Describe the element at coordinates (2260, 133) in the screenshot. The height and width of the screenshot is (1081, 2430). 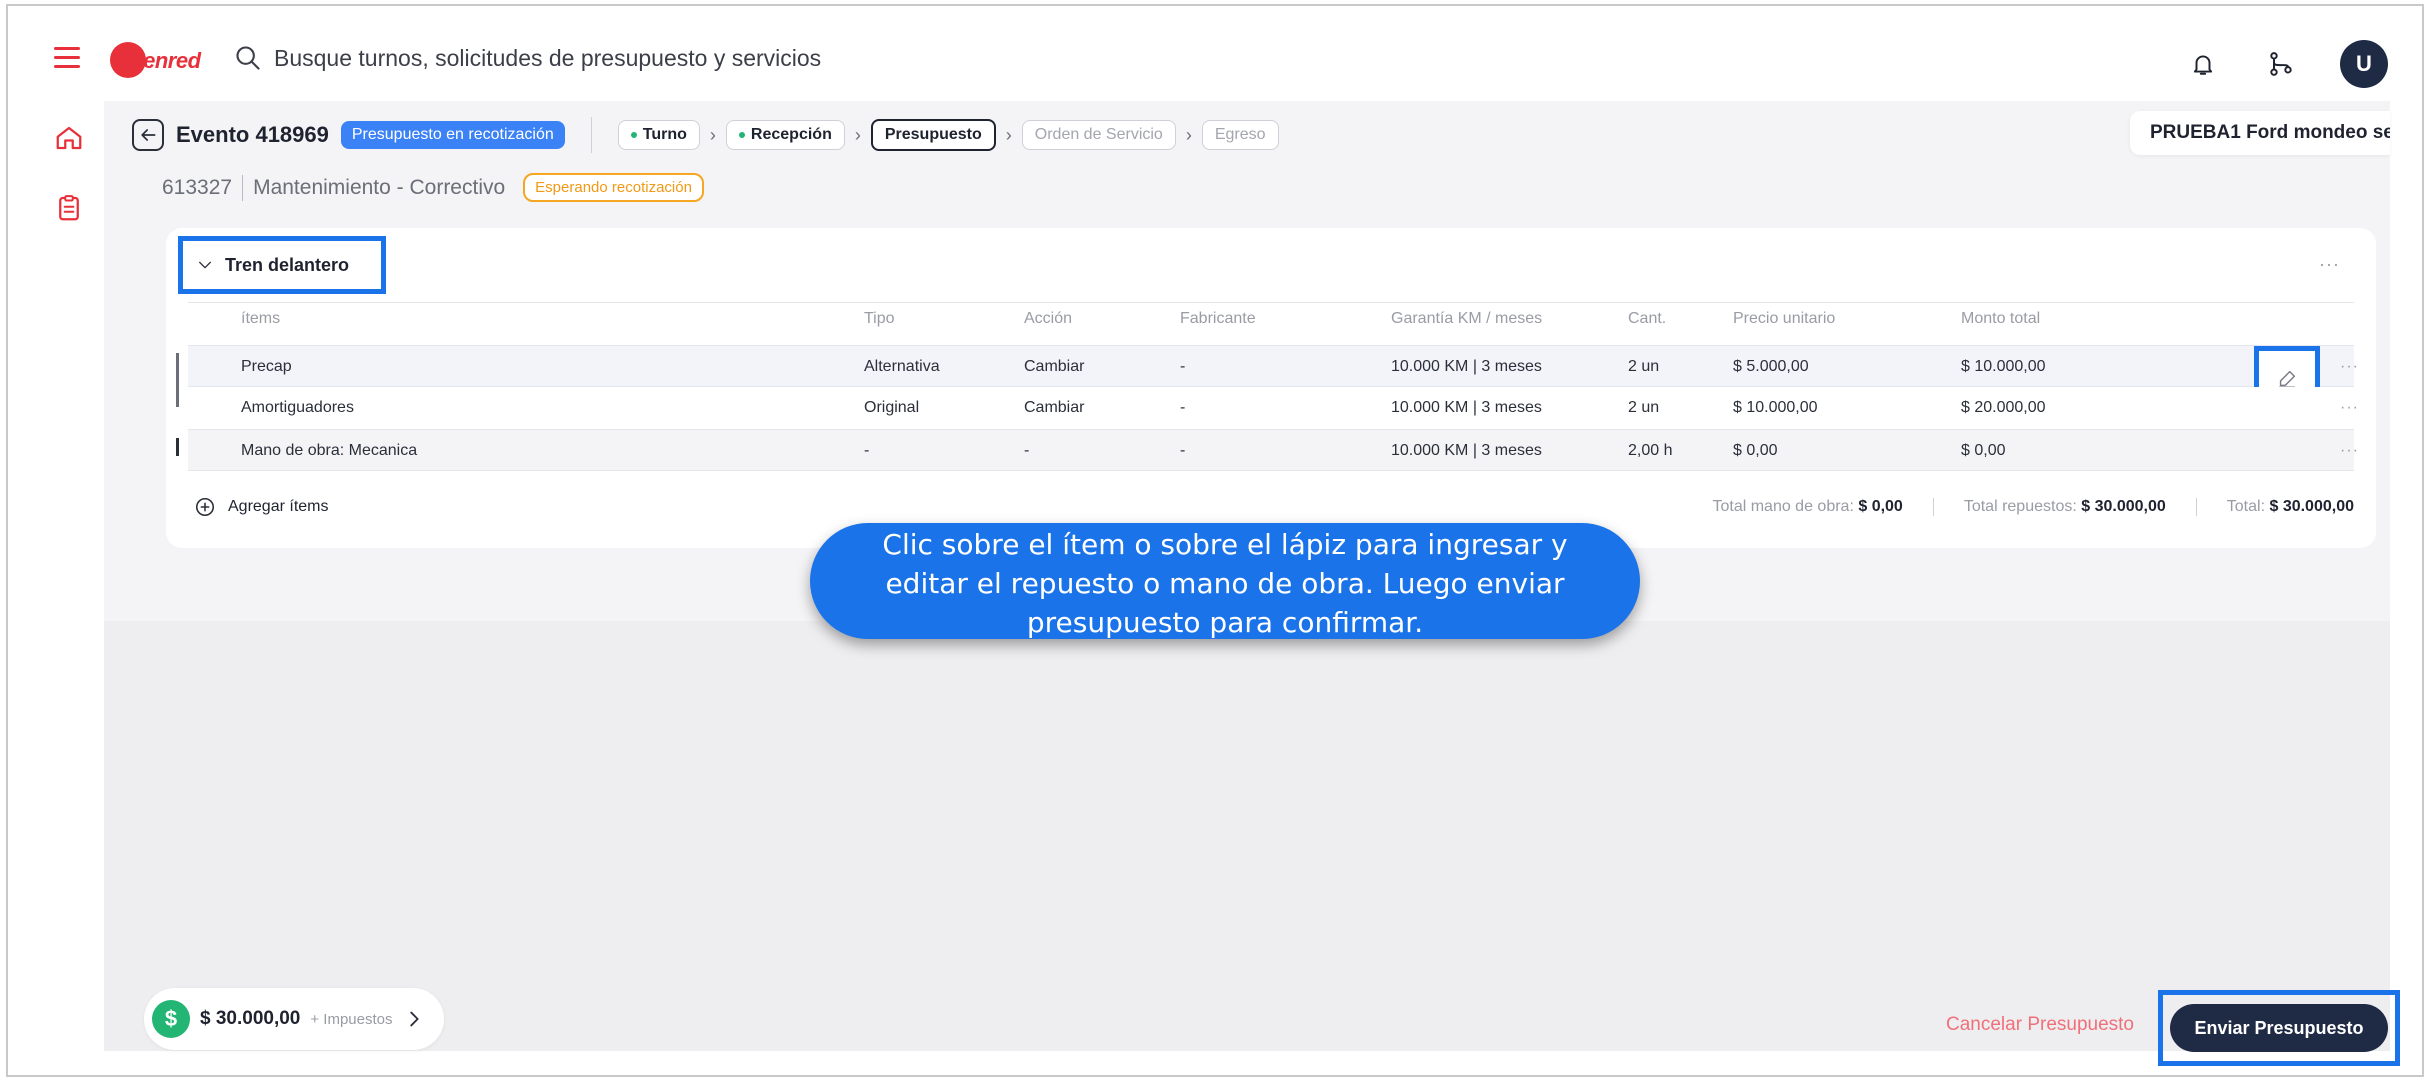
I see `vehicle-label: PRUEBA1 Ford mondeo sel` at that location.